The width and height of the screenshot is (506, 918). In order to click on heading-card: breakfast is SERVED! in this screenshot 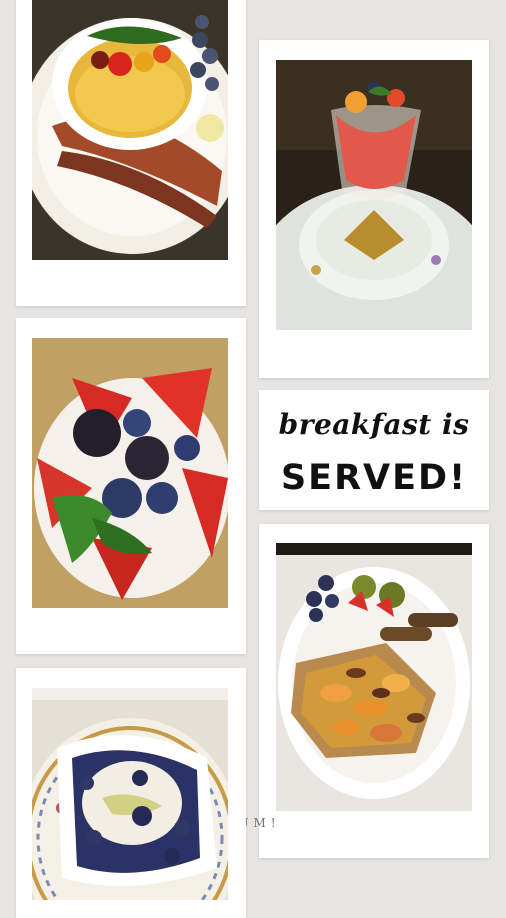, I will do `click(374, 450)`.